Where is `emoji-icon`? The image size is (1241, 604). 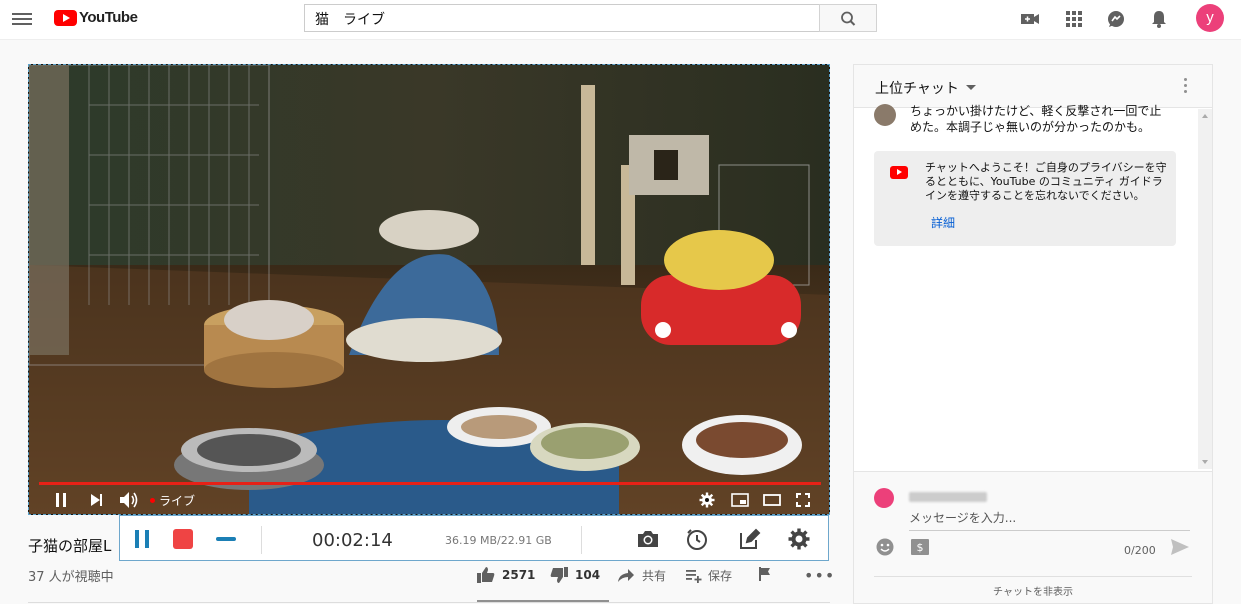 emoji-icon is located at coordinates (885, 549).